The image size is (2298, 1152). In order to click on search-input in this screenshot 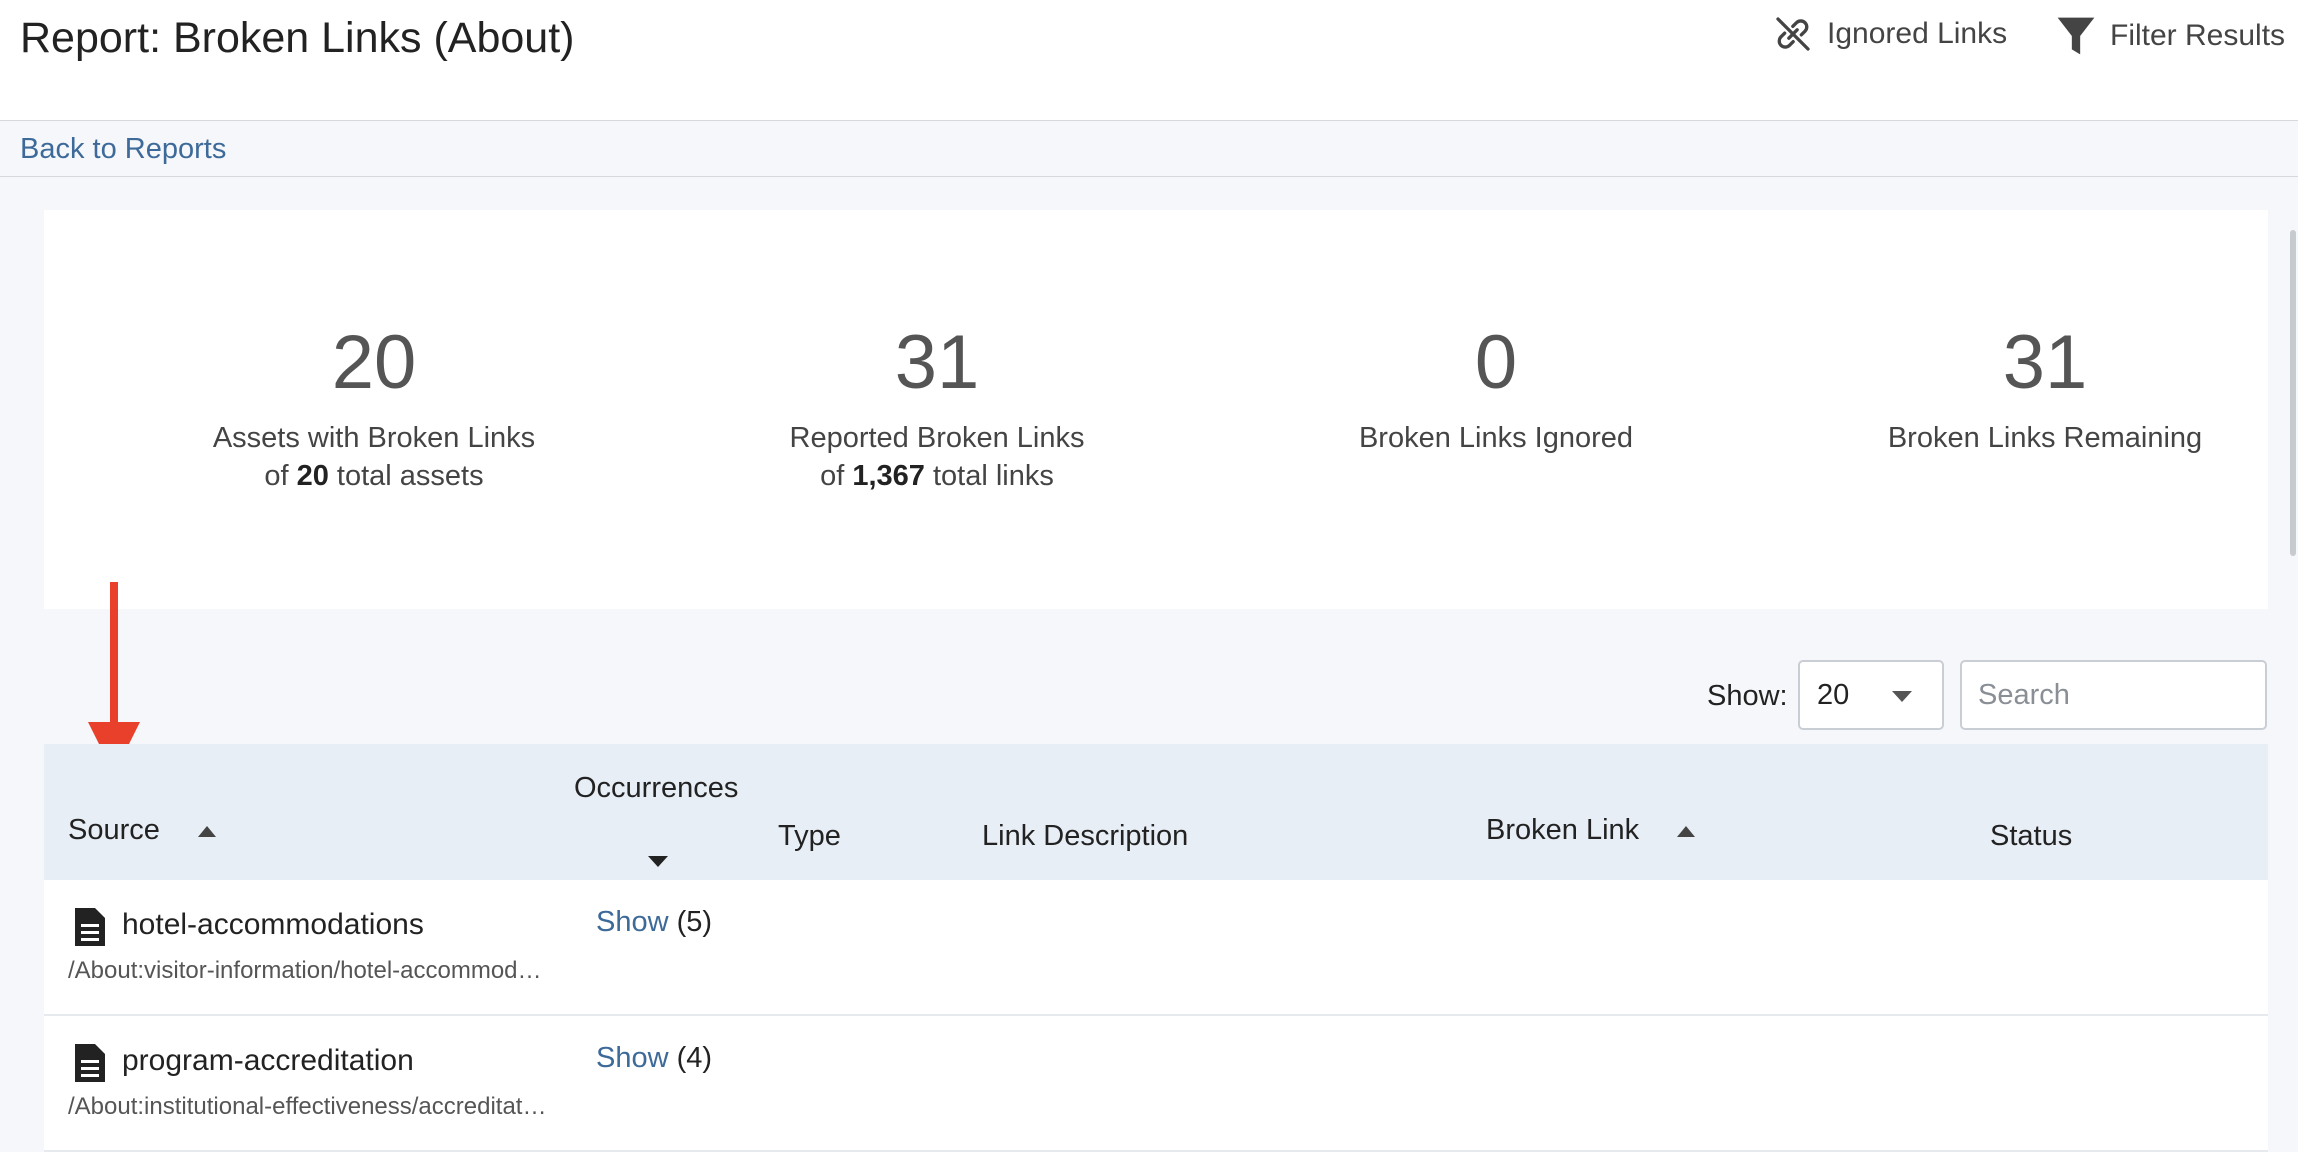, I will do `click(2113, 695)`.